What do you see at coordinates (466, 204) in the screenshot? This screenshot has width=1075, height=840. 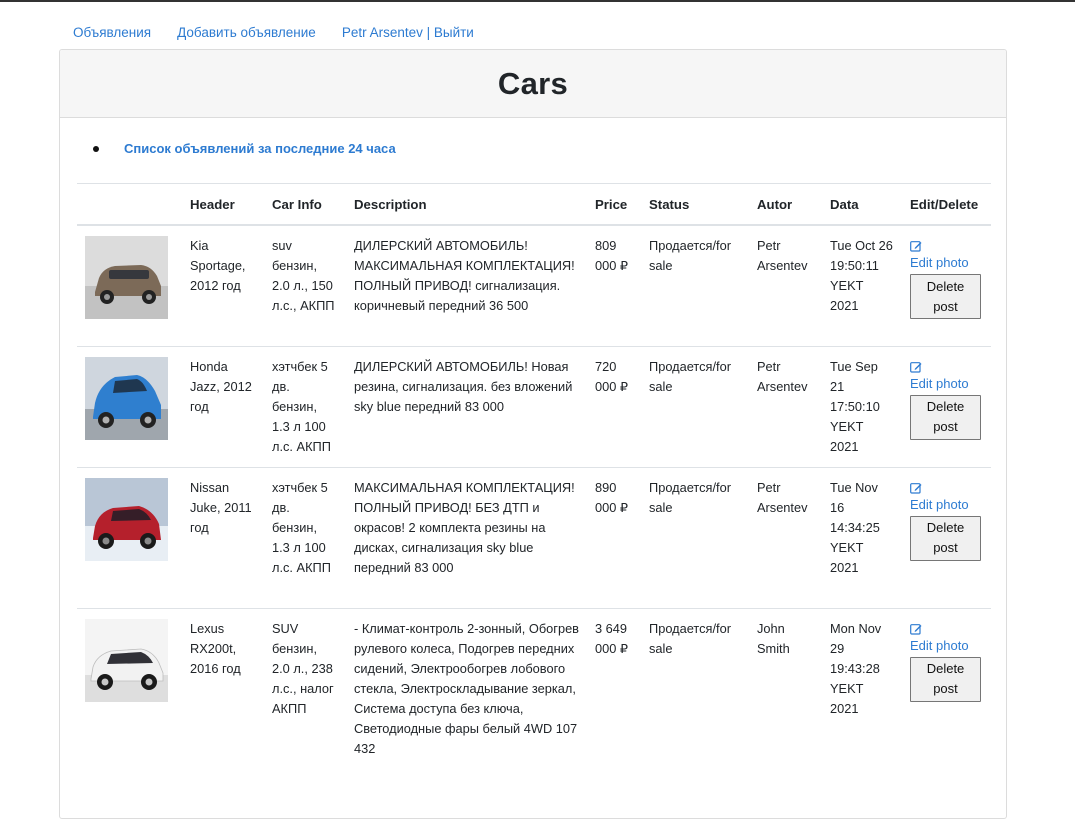 I see `column-header-description: Description` at bounding box center [466, 204].